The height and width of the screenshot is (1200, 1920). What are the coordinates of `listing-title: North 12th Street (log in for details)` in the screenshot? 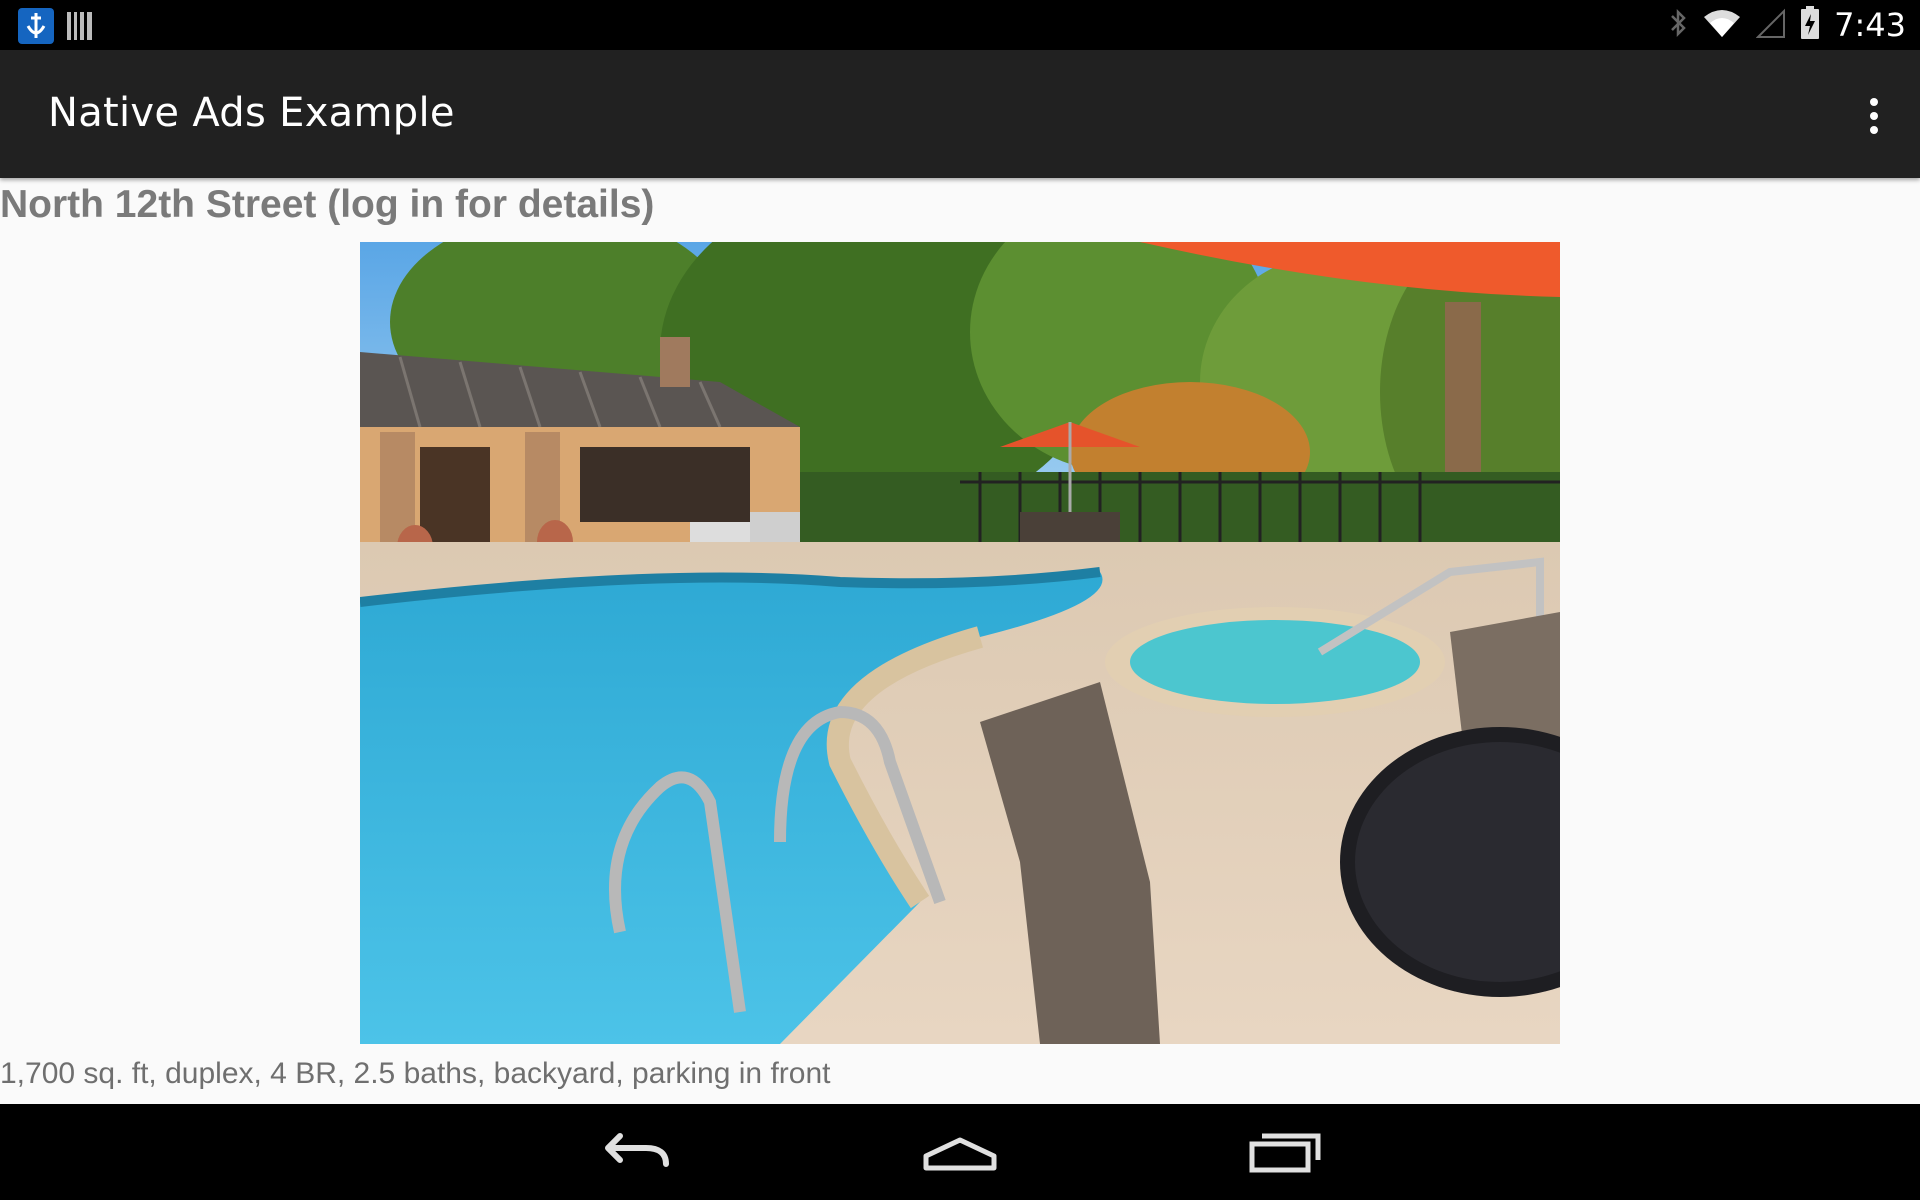 It's located at (327, 204).